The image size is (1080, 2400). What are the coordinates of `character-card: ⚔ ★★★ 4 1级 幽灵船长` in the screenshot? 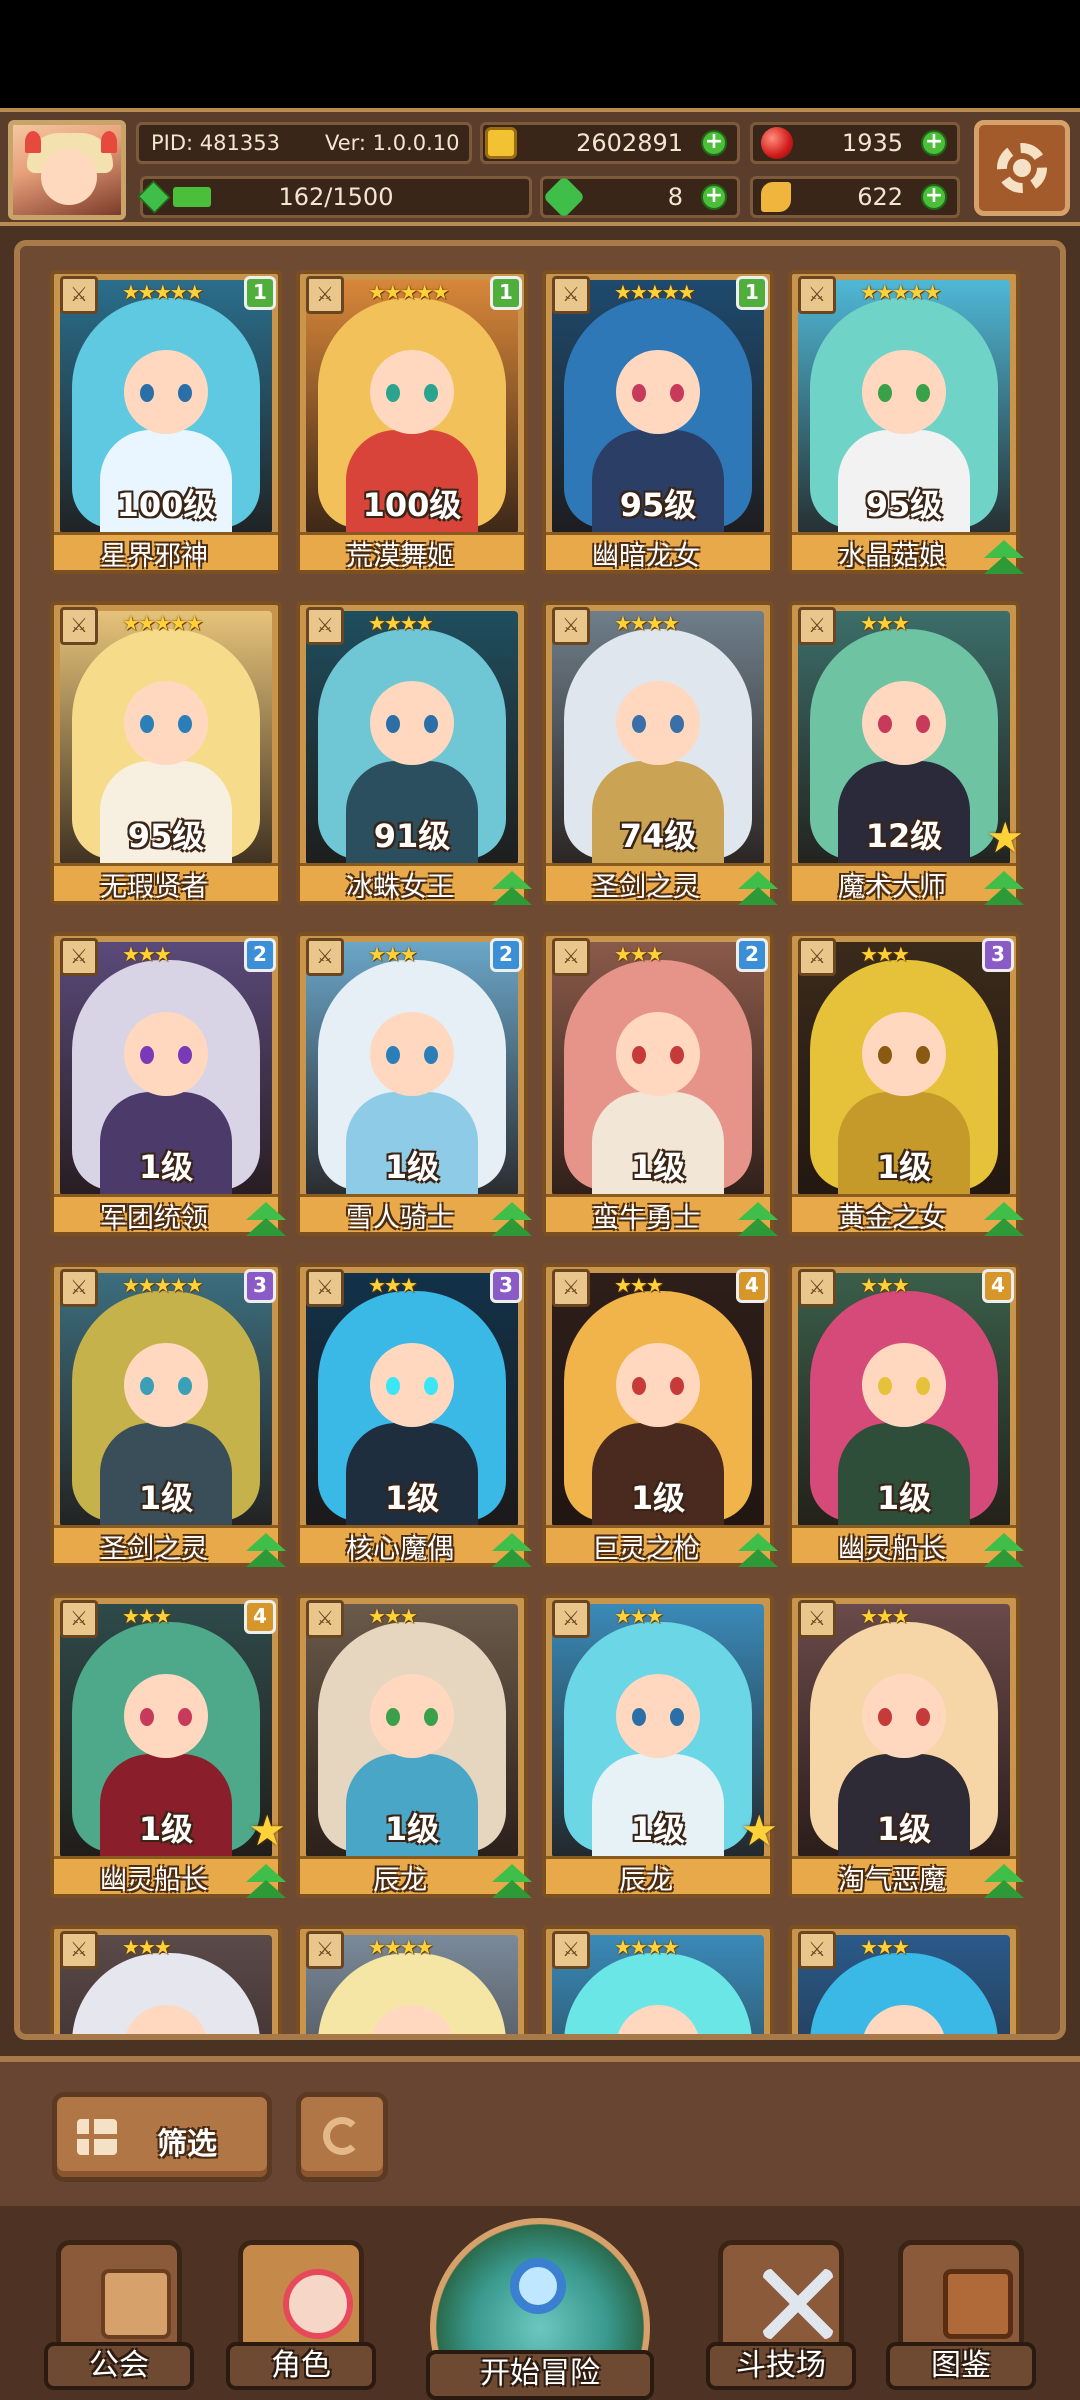 It's located at (906, 1415).